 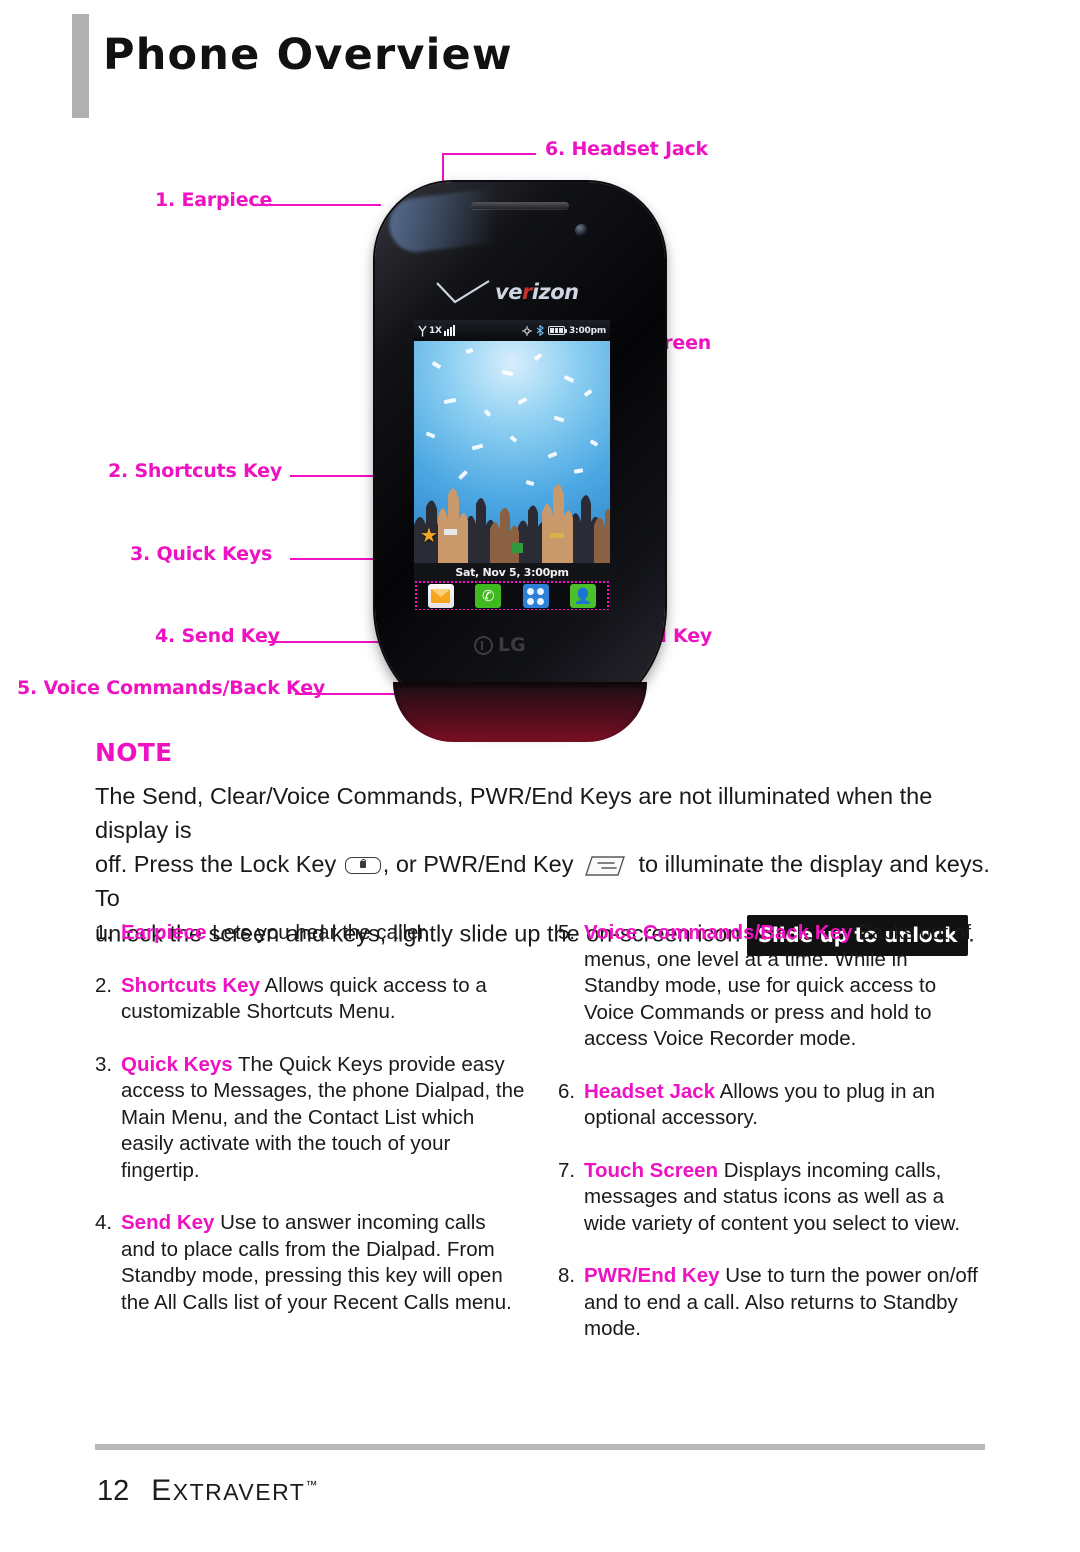 I want to click on note-line-2a: off. Press the Lock Key, so click(x=216, y=864).